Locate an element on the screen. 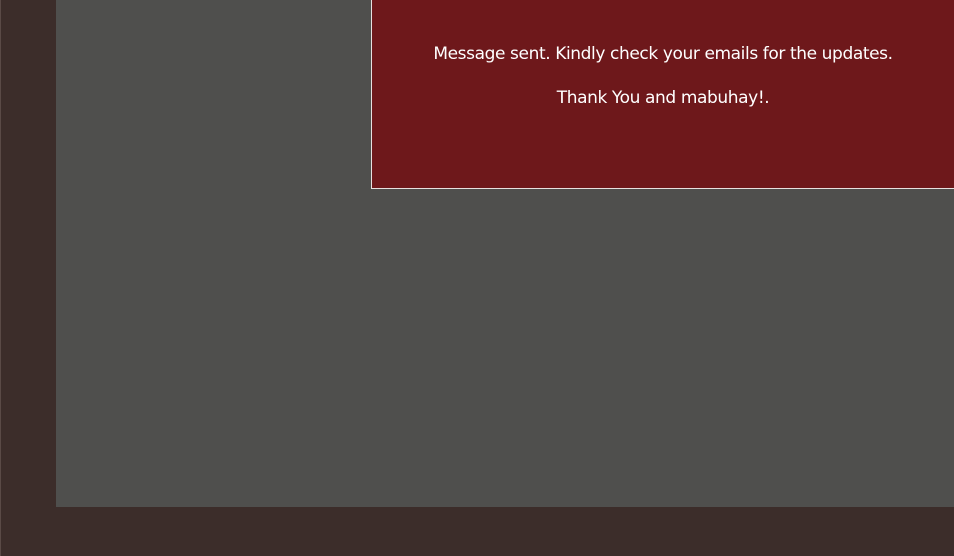 The height and width of the screenshot is (556, 954). frame-left-edge is located at coordinates (0, 278).